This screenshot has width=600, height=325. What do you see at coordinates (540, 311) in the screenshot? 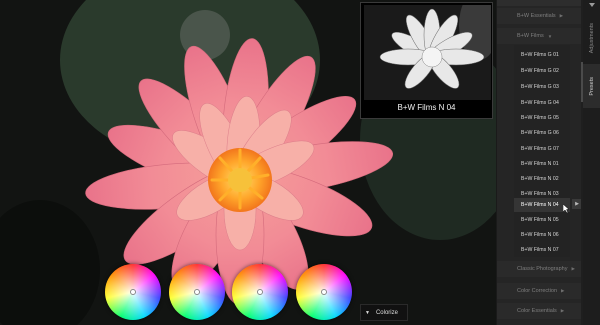
I see `category-color-essentials: Color Essentials ▶` at bounding box center [540, 311].